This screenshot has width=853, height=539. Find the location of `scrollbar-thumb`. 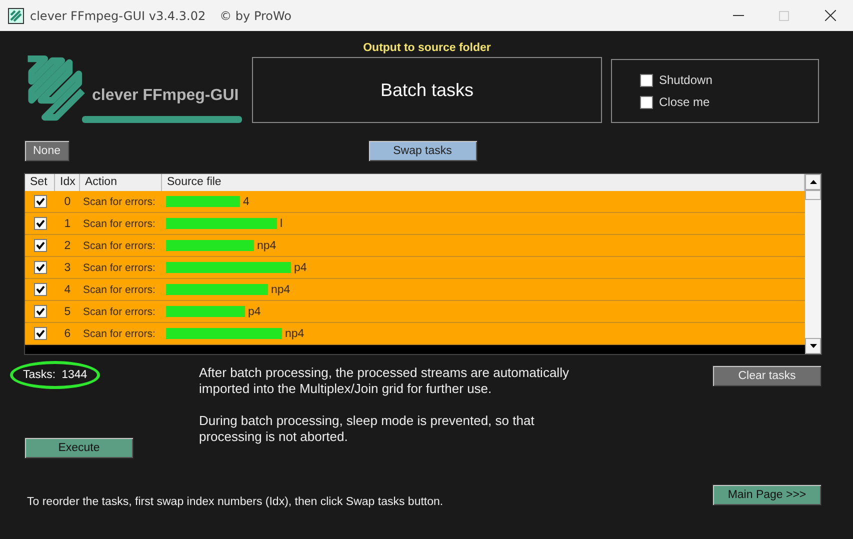

scrollbar-thumb is located at coordinates (813, 195).